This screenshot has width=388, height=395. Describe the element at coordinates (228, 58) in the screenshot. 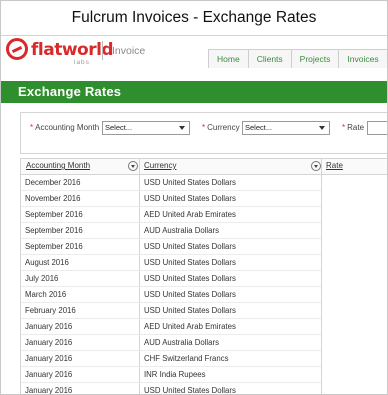

I see `nav-tab-home: Home` at that location.